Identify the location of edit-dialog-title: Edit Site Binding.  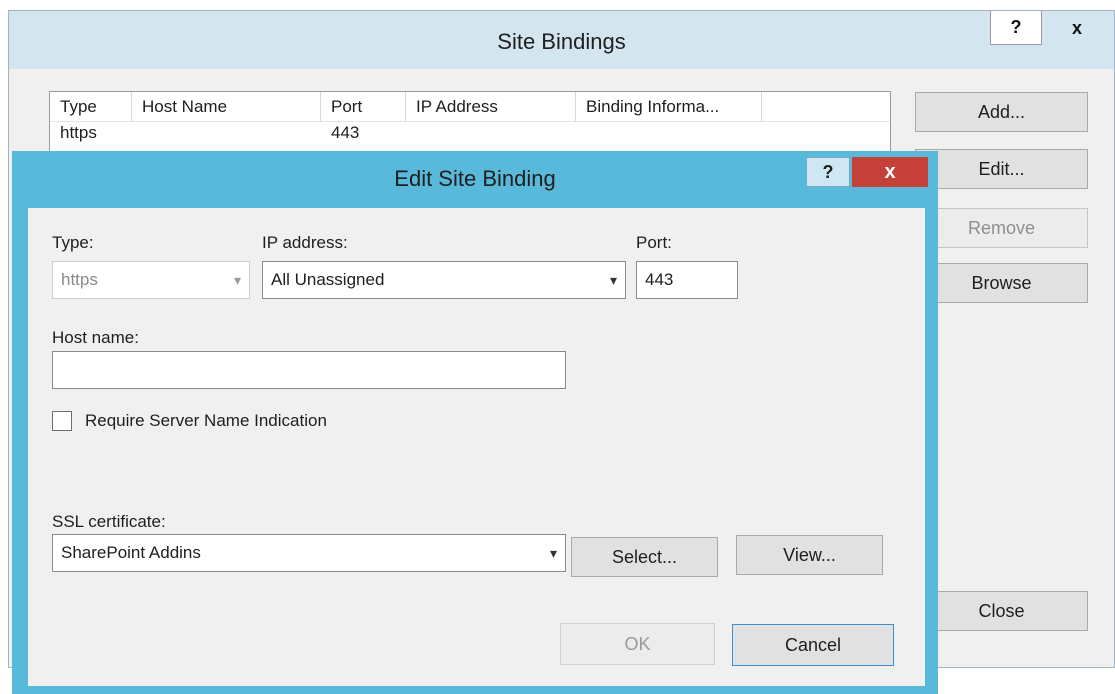
(475, 178).